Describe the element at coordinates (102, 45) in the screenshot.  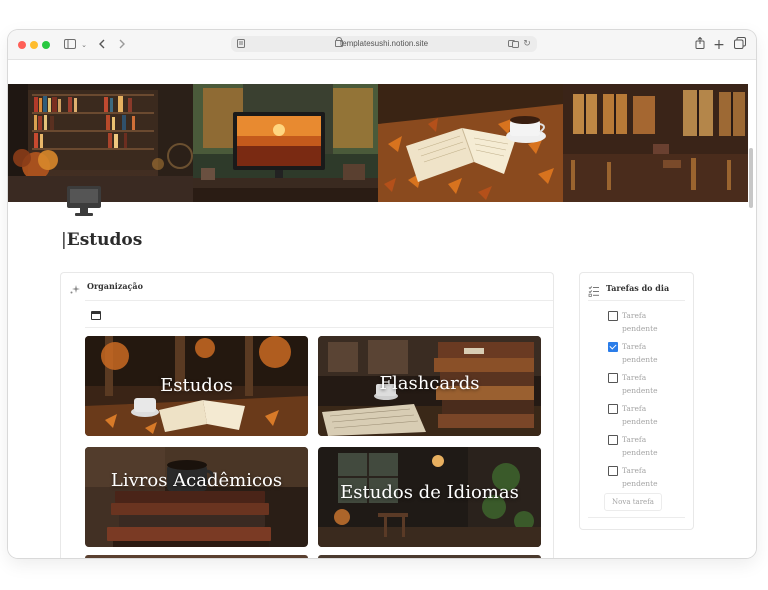
I see `back-icon` at that location.